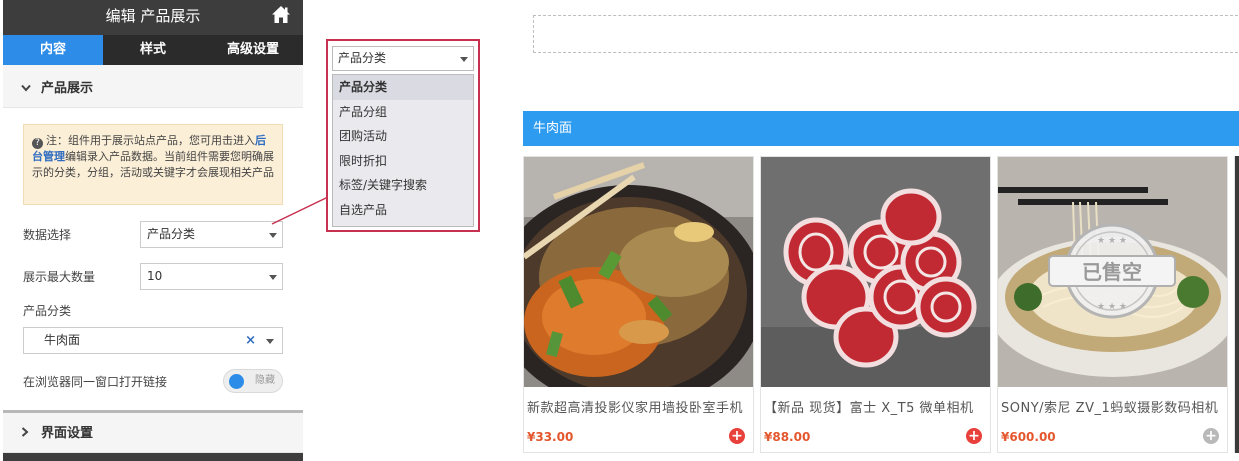  What do you see at coordinates (62, 340) in the screenshot?
I see `category-value: 牛肉面` at bounding box center [62, 340].